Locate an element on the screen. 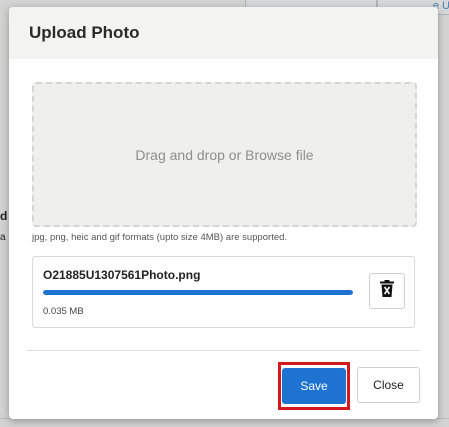  save-button-highlight: Save is located at coordinates (314, 386).